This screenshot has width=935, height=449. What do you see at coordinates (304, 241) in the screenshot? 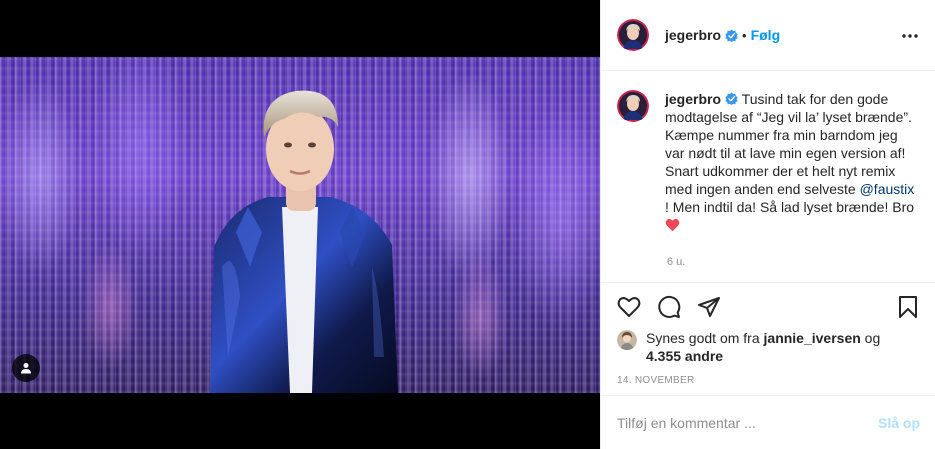
I see `person-illustration` at bounding box center [304, 241].